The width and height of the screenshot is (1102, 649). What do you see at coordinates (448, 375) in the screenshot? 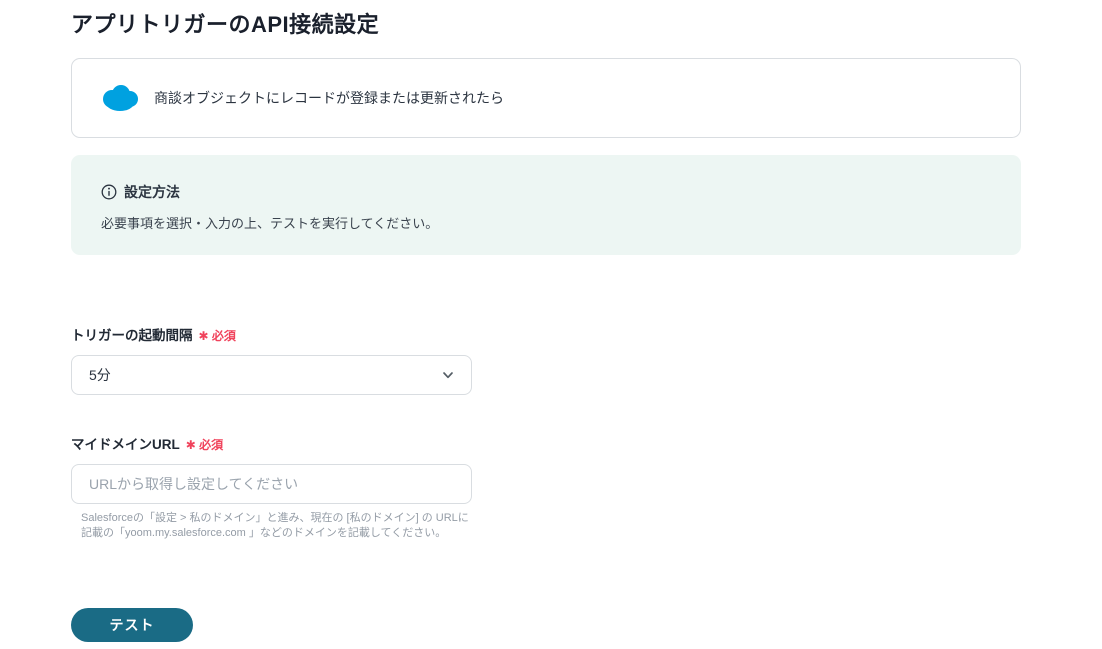
I see `chevron-down-icon` at bounding box center [448, 375].